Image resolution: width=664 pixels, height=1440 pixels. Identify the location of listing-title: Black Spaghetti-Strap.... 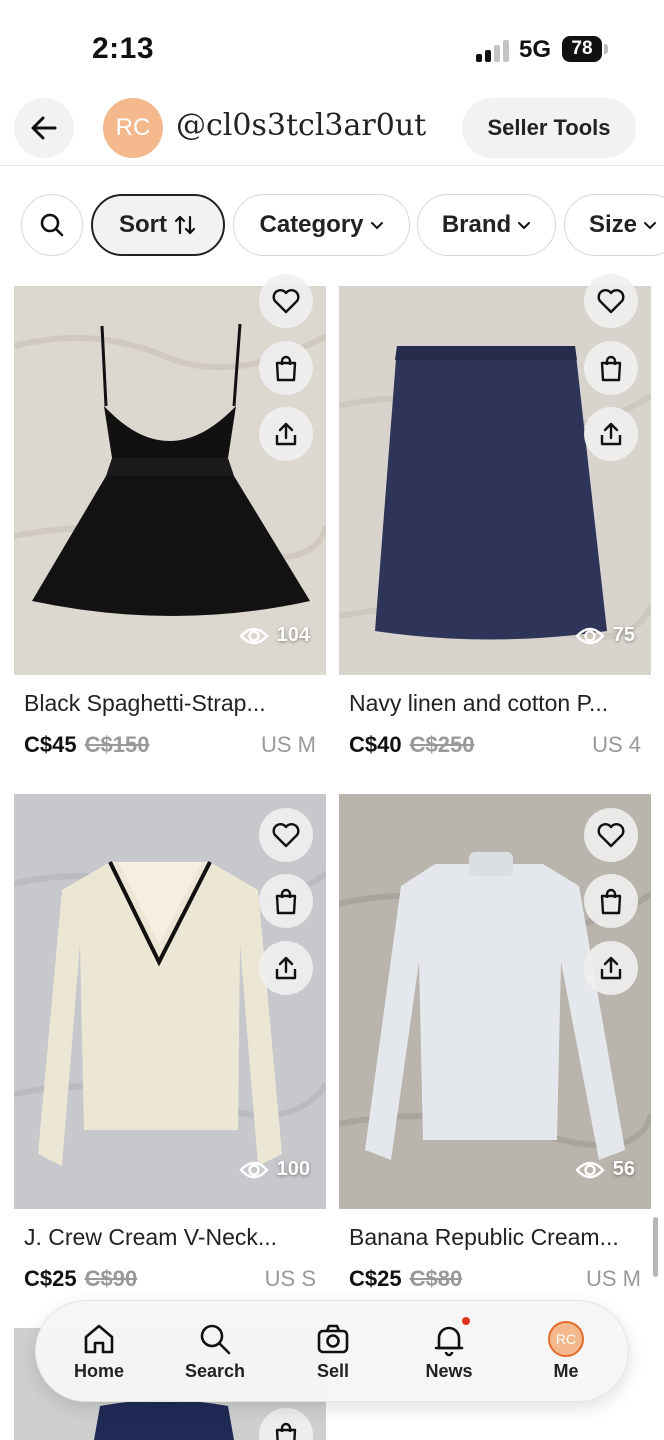
(145, 703).